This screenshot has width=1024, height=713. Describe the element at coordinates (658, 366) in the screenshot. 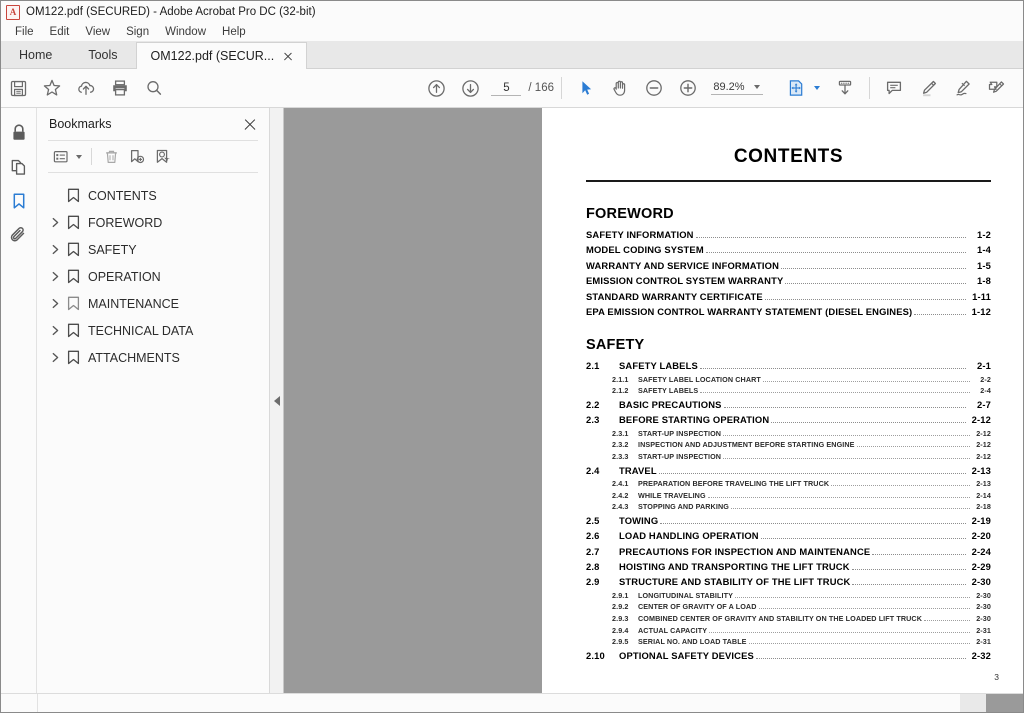

I see `toc-entry-title: SAFETY LABELS` at that location.